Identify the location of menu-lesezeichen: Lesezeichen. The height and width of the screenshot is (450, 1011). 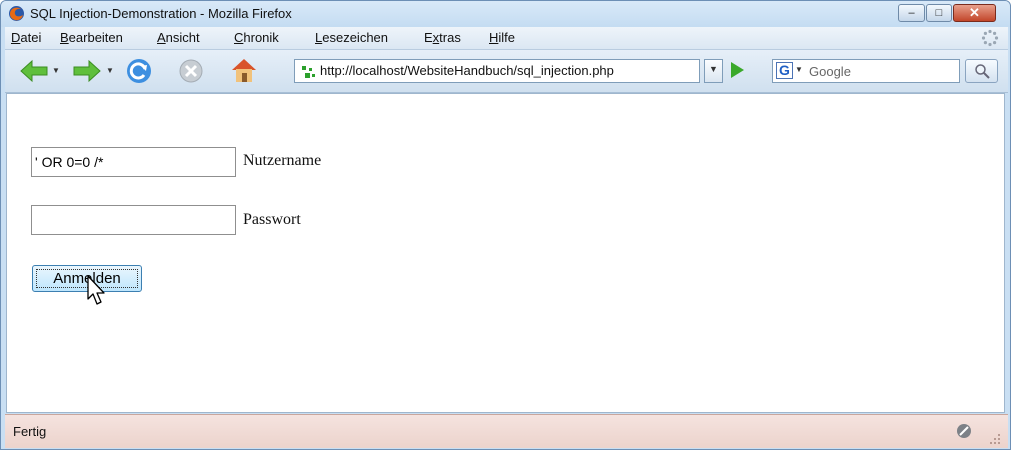
(351, 37).